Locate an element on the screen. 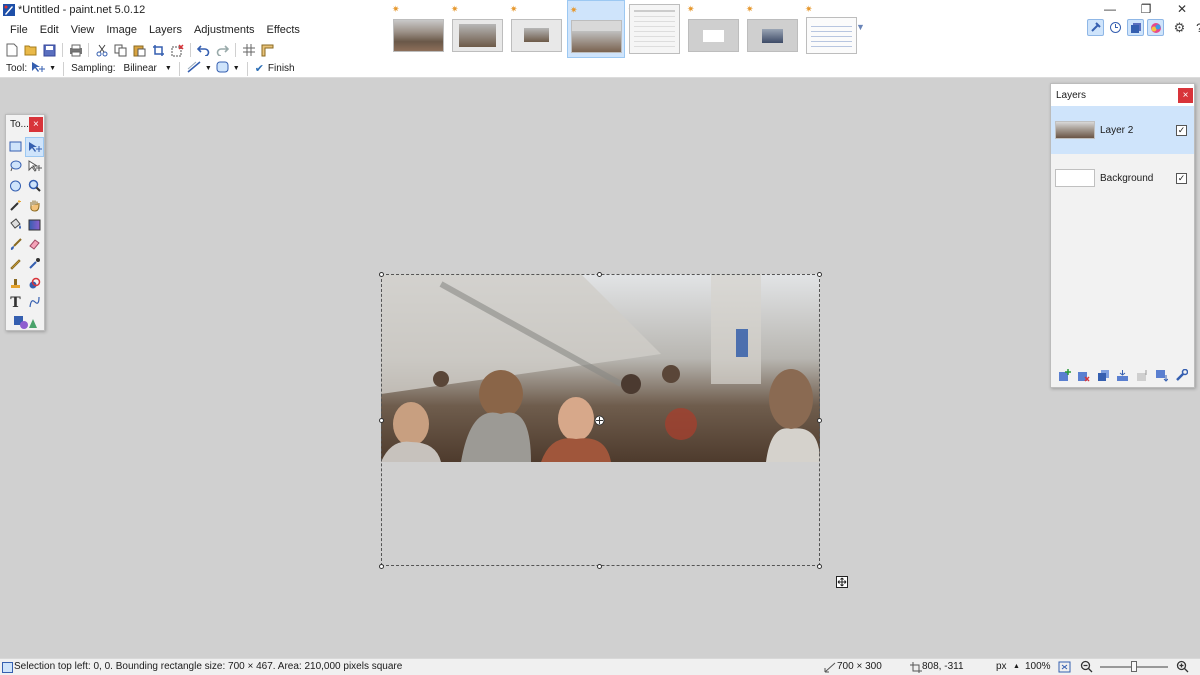 This screenshot has height=675, width=1200. print-icon is located at coordinates (75, 50).